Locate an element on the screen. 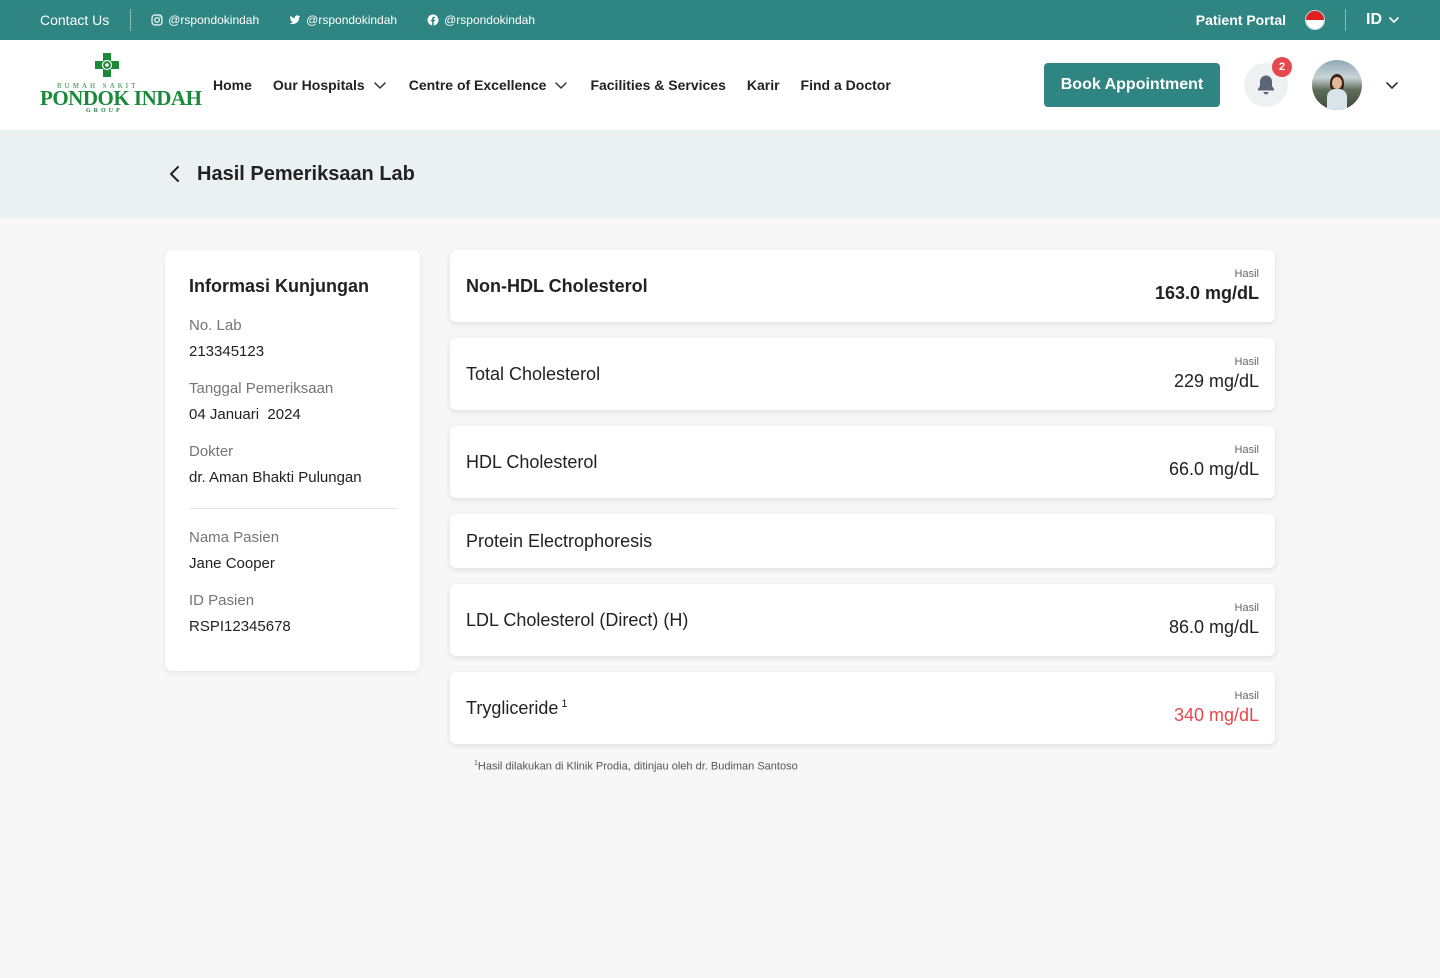 This screenshot has width=1440, height=978. nav-item-our-hospitals: Our Hospitals is located at coordinates (330, 85).